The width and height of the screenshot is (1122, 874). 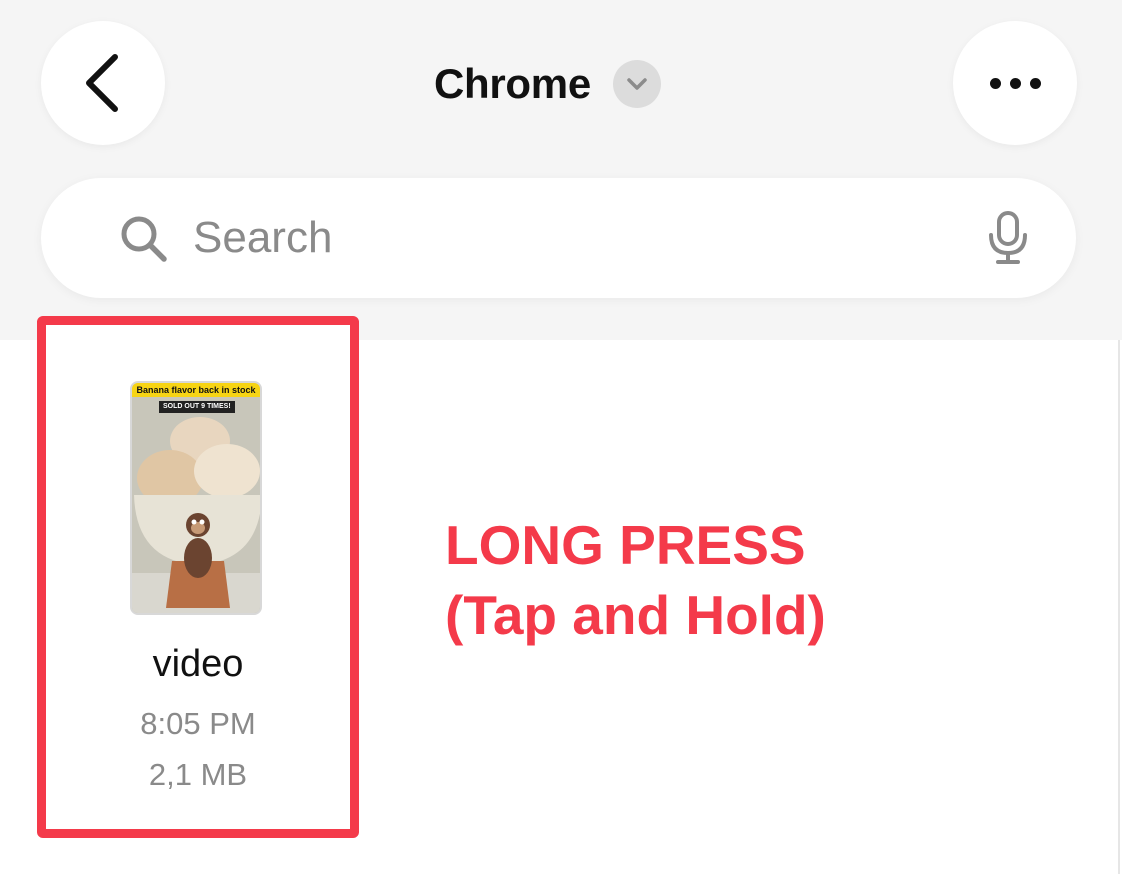 I want to click on back-chevron-icon, so click(x=102, y=83).